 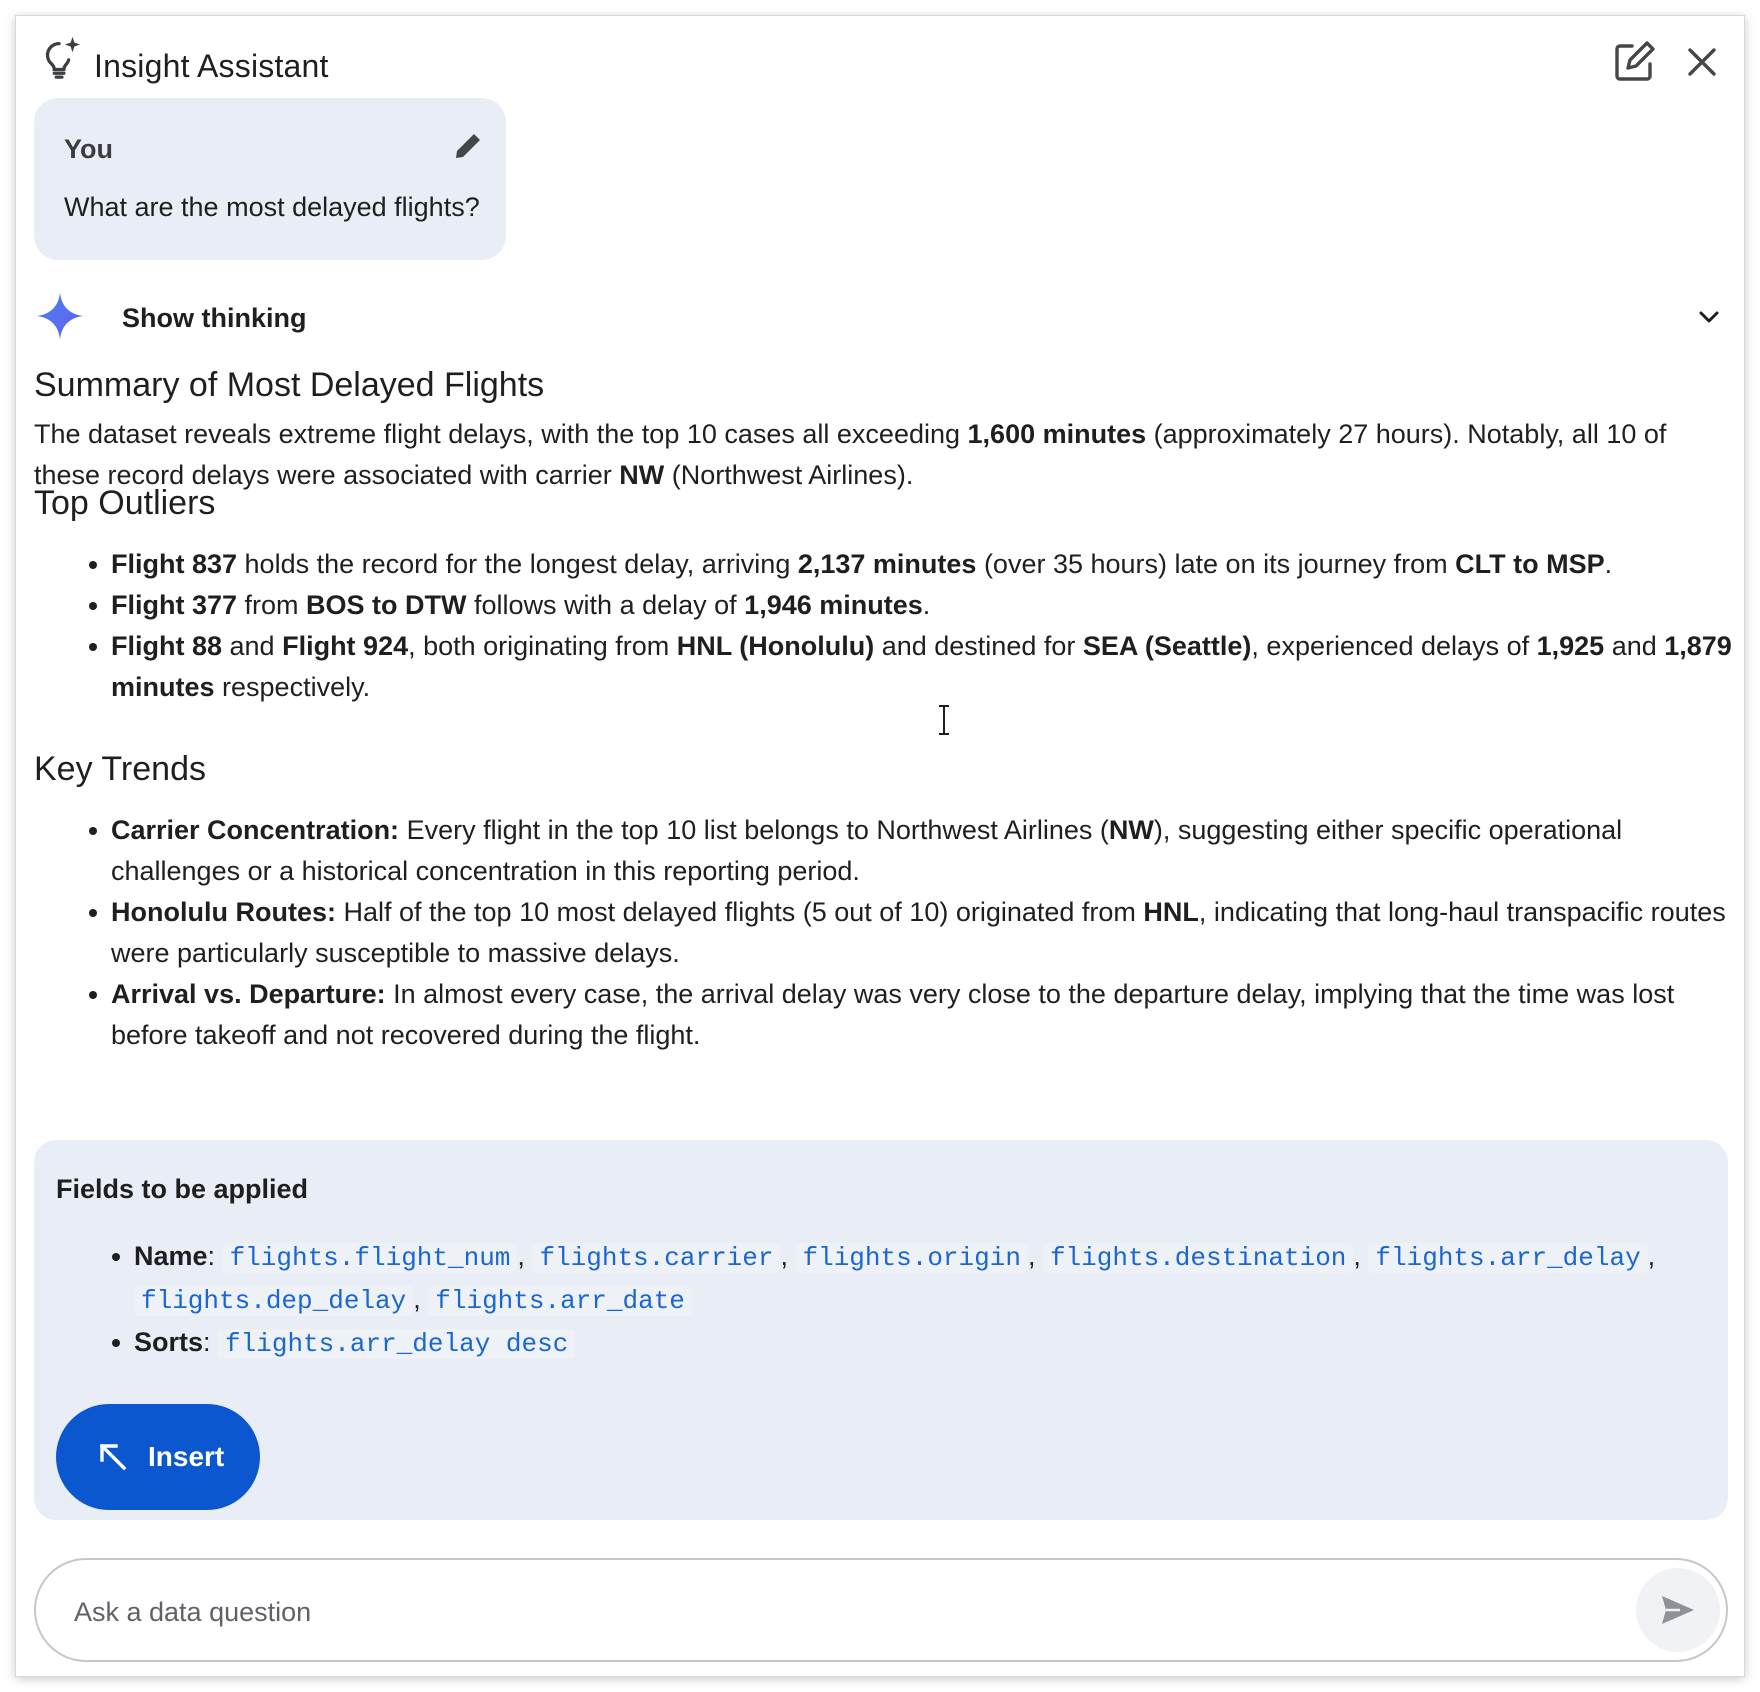 I want to click on insert-button: Insert, so click(x=158, y=1457).